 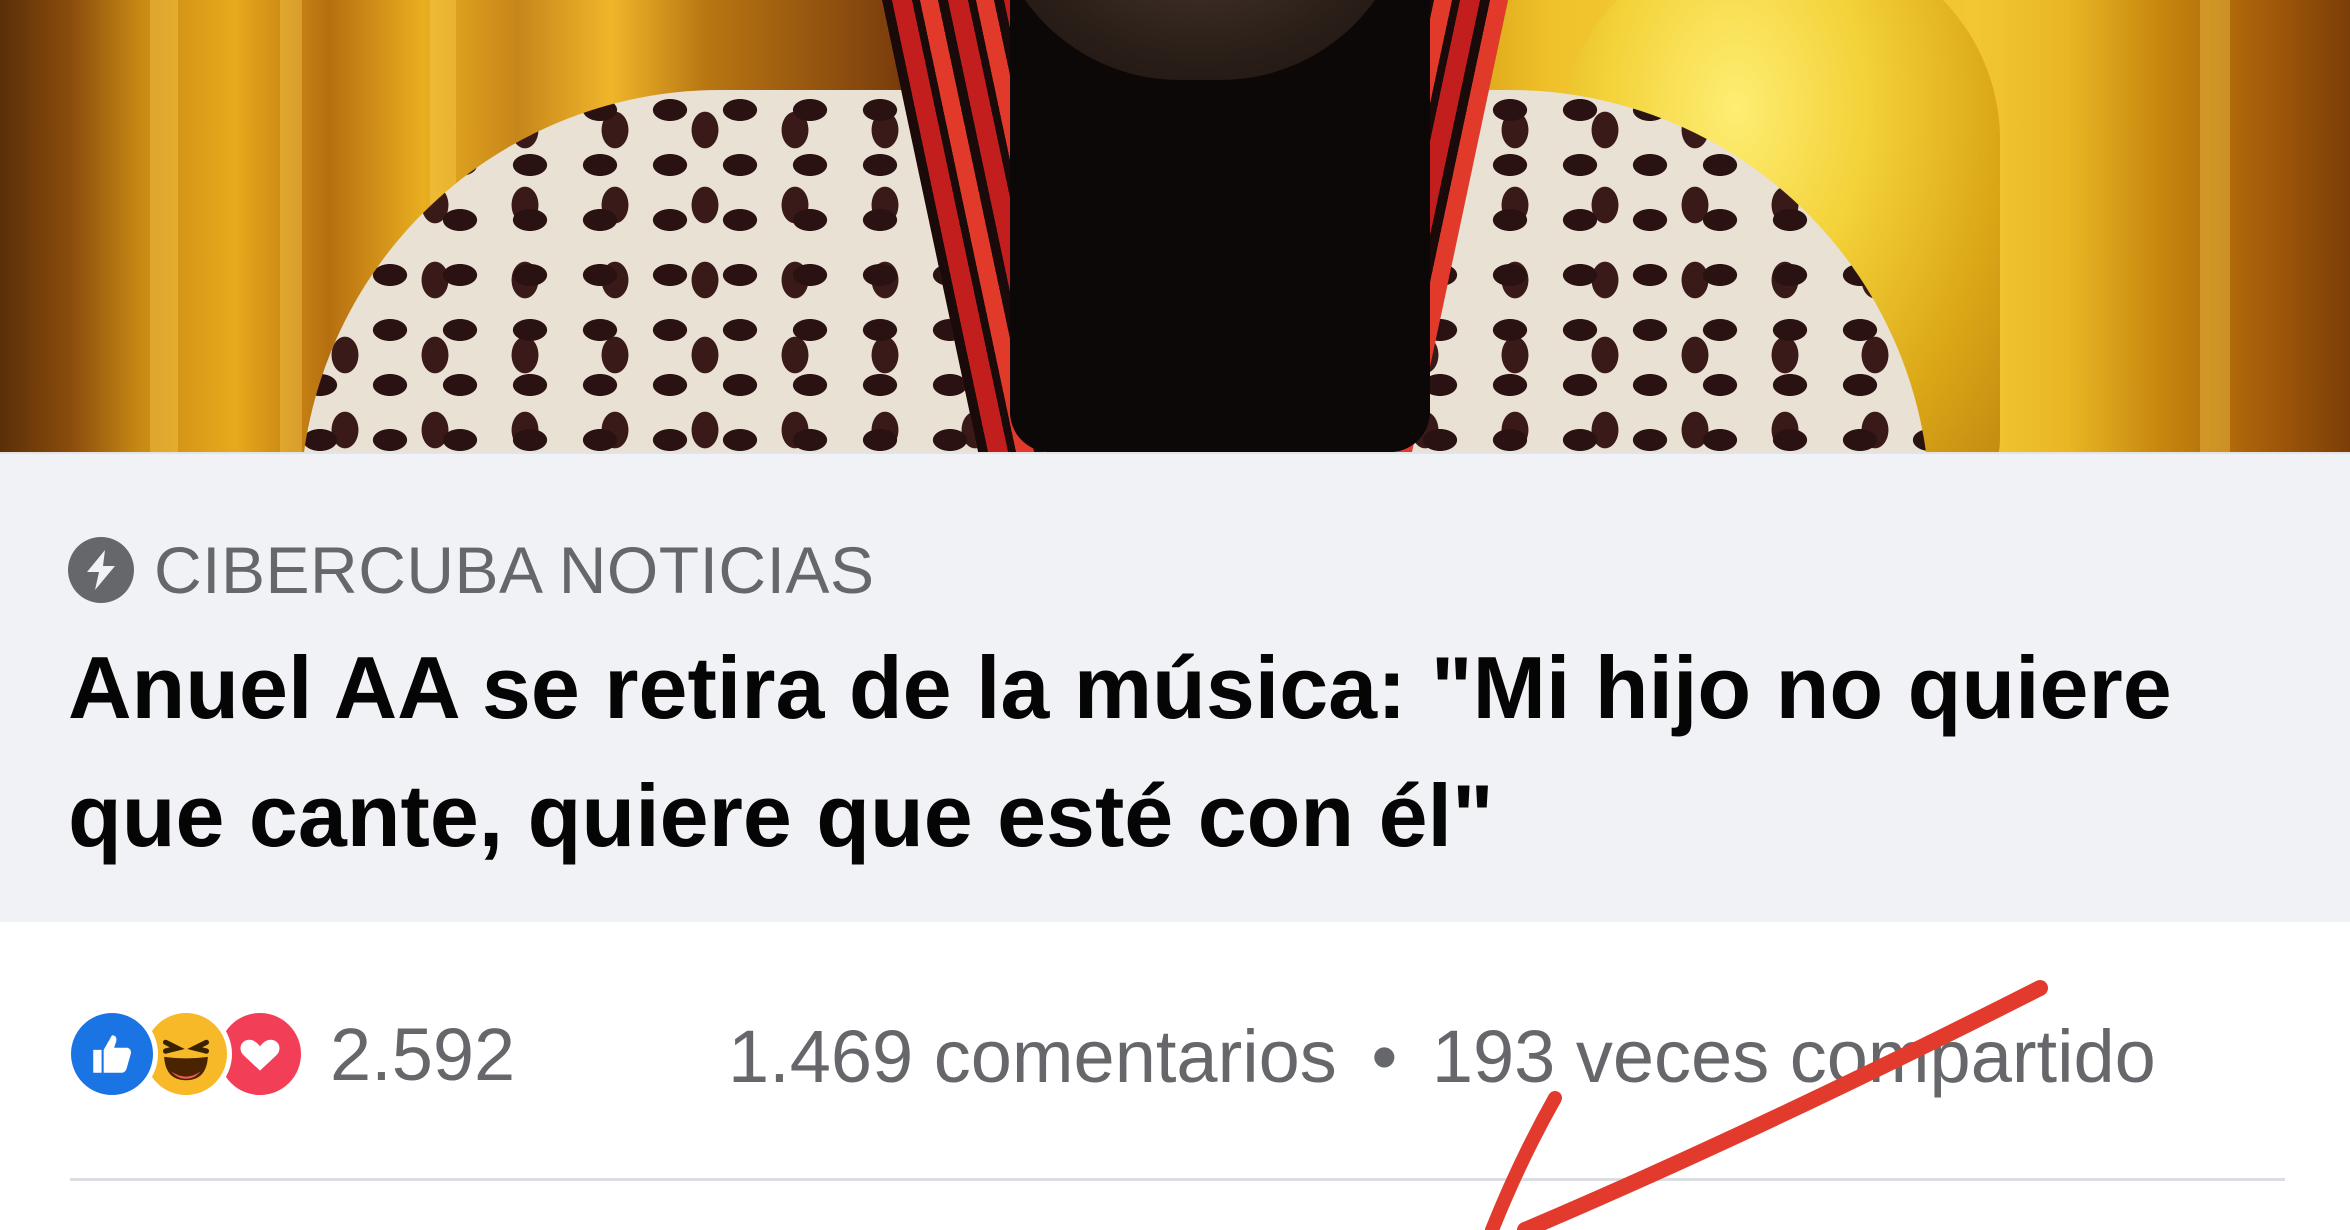 I want to click on reactions-summary: 2.592, so click(x=290, y=1054).